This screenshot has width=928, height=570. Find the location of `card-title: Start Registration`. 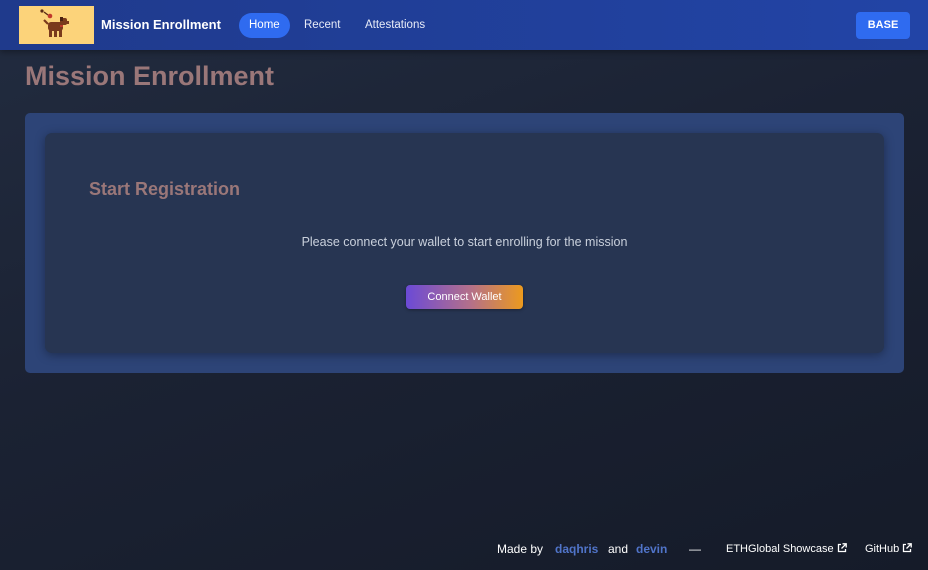

card-title: Start Registration is located at coordinates (165, 189).